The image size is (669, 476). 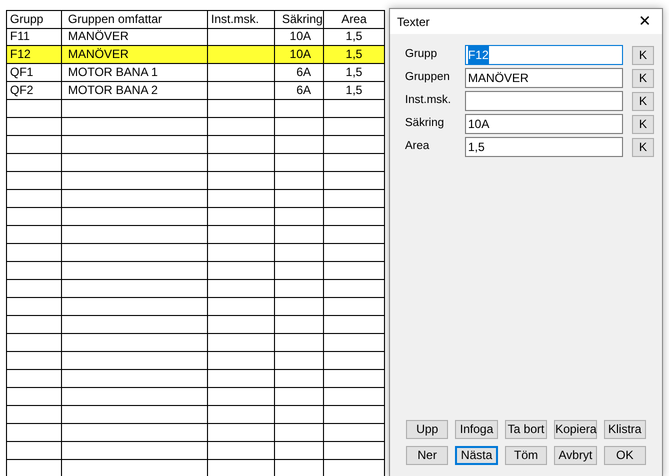 What do you see at coordinates (575, 455) in the screenshot?
I see `dialog-button: Avbryt` at bounding box center [575, 455].